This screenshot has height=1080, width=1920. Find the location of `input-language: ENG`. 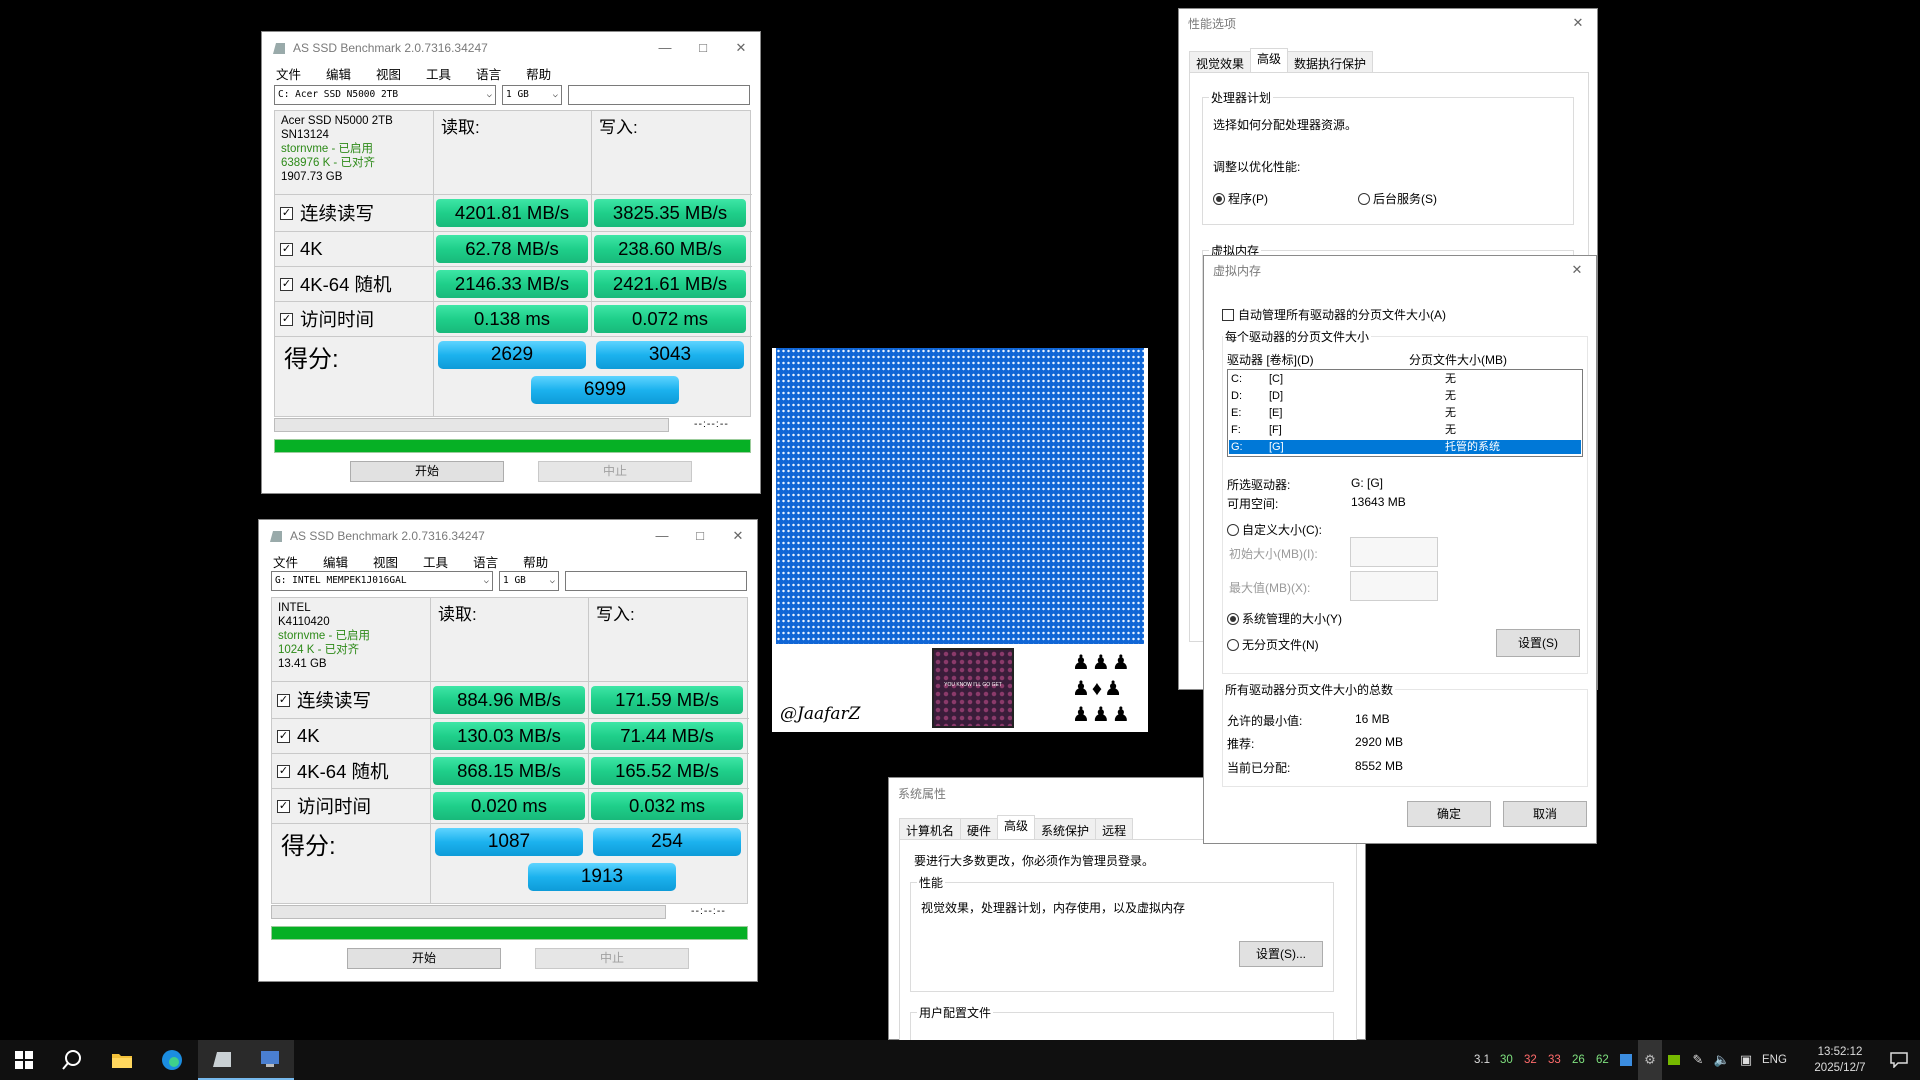

input-language: ENG is located at coordinates (1774, 1060).